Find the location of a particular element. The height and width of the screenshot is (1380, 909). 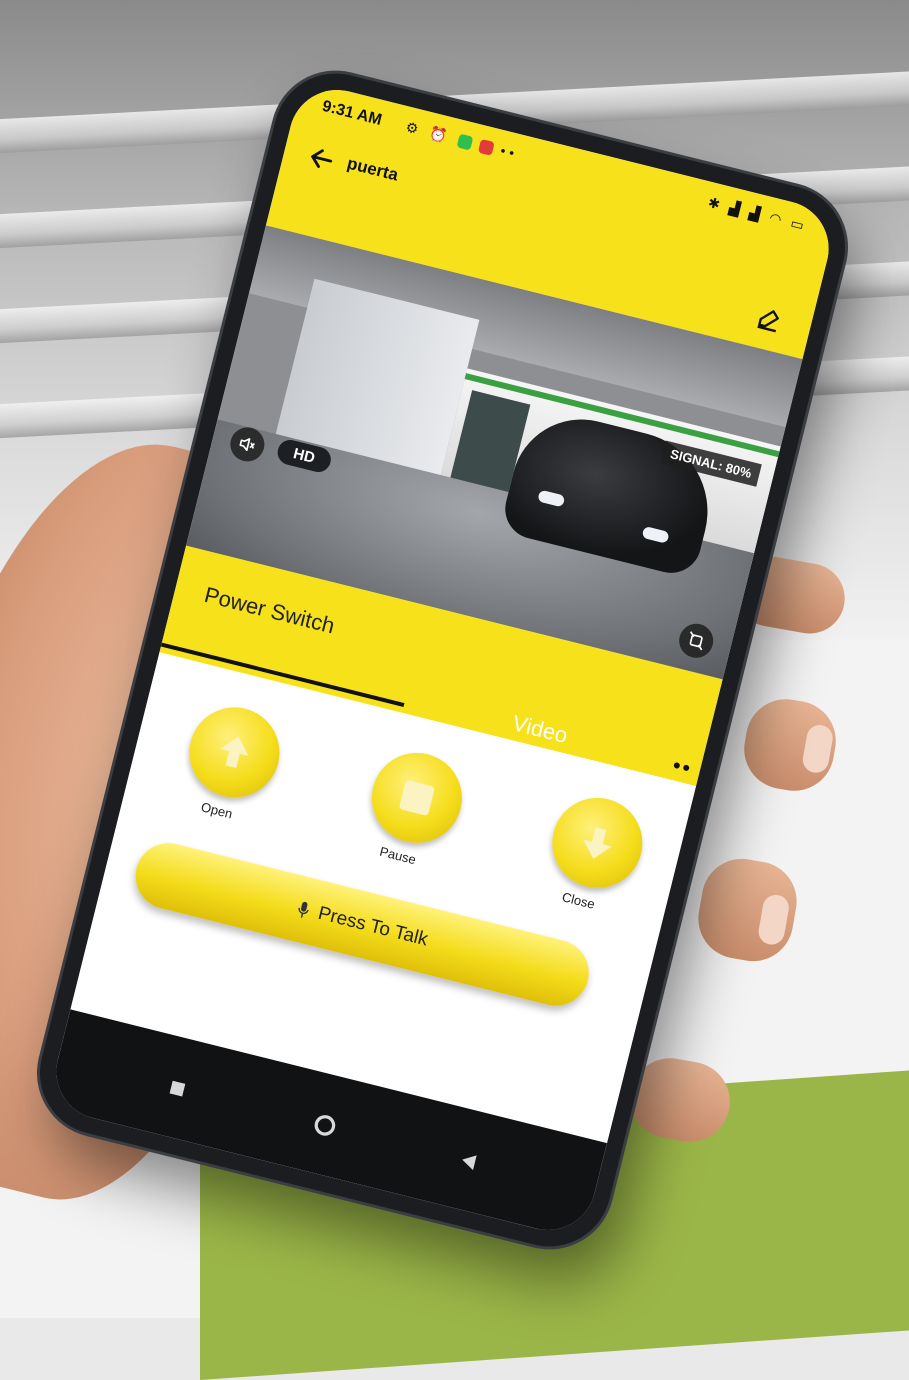

status-time: 9:31 AM is located at coordinates (352, 113).